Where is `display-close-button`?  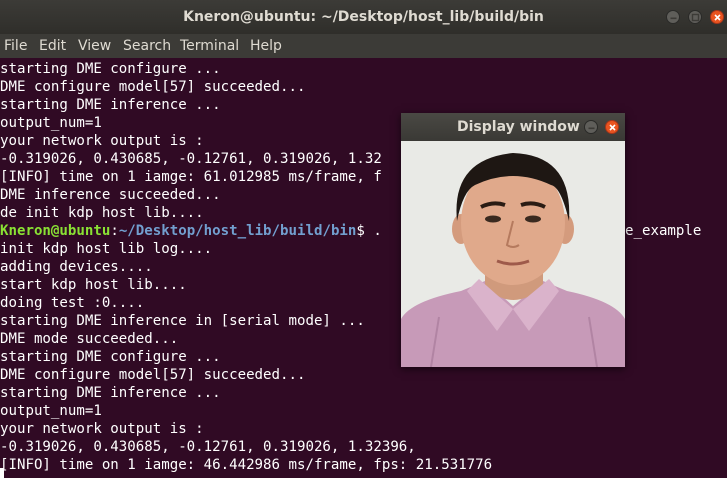
display-close-button is located at coordinates (612, 127).